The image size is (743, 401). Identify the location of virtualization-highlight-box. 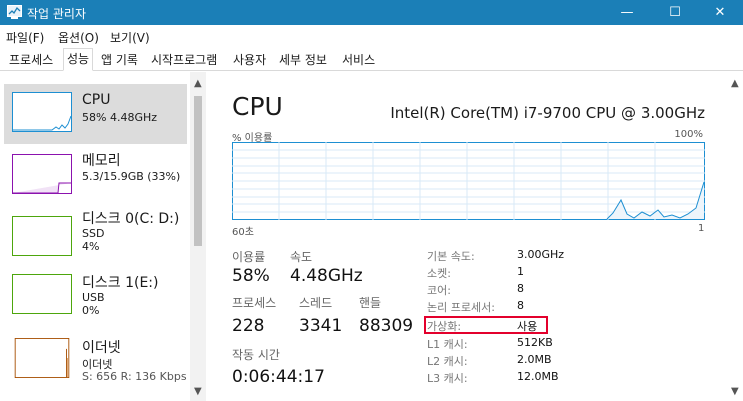
(486, 325).